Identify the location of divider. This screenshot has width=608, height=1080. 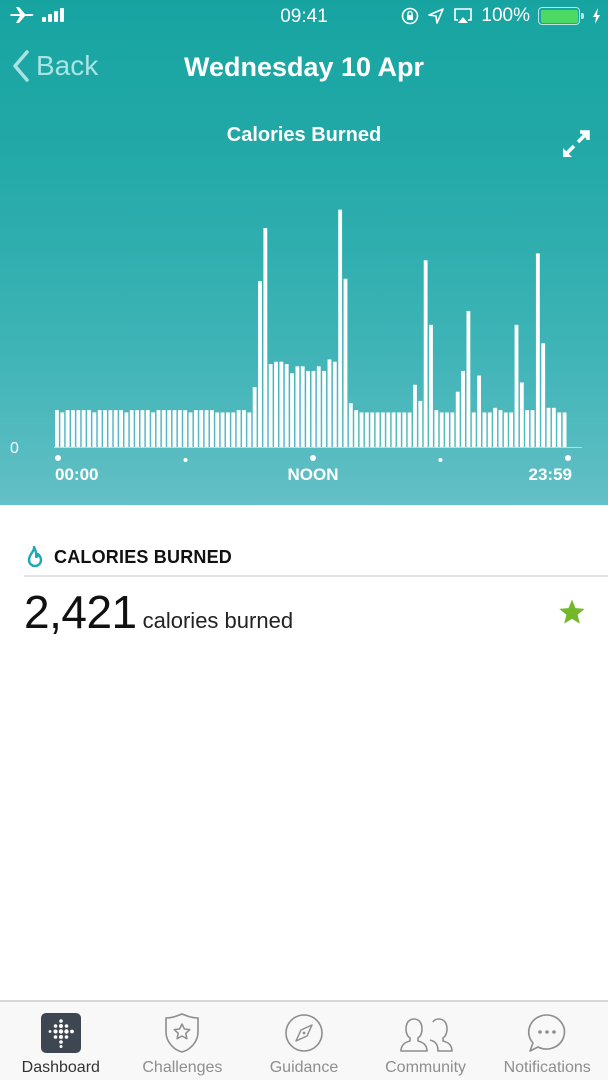
(316, 576).